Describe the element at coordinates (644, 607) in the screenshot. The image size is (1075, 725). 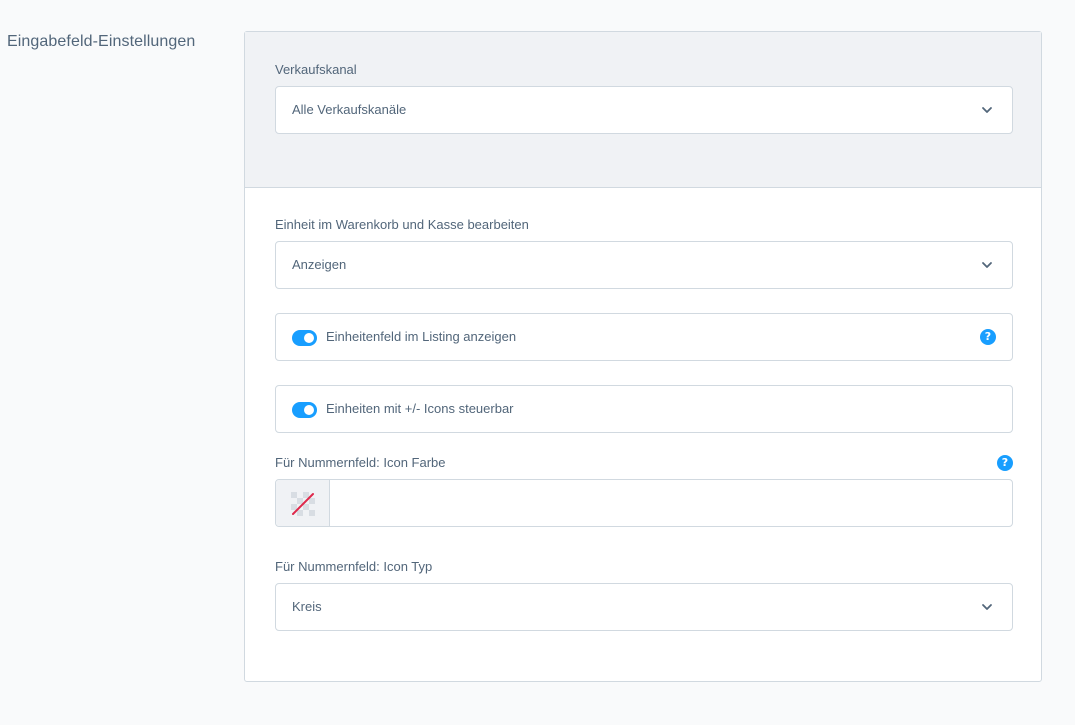
I see `icon-type-select: Kreis` at that location.